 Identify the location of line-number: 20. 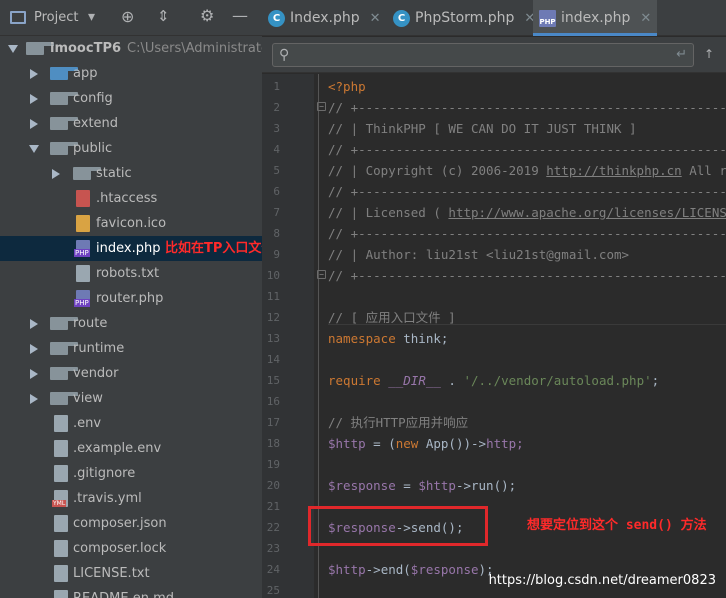
(273, 485).